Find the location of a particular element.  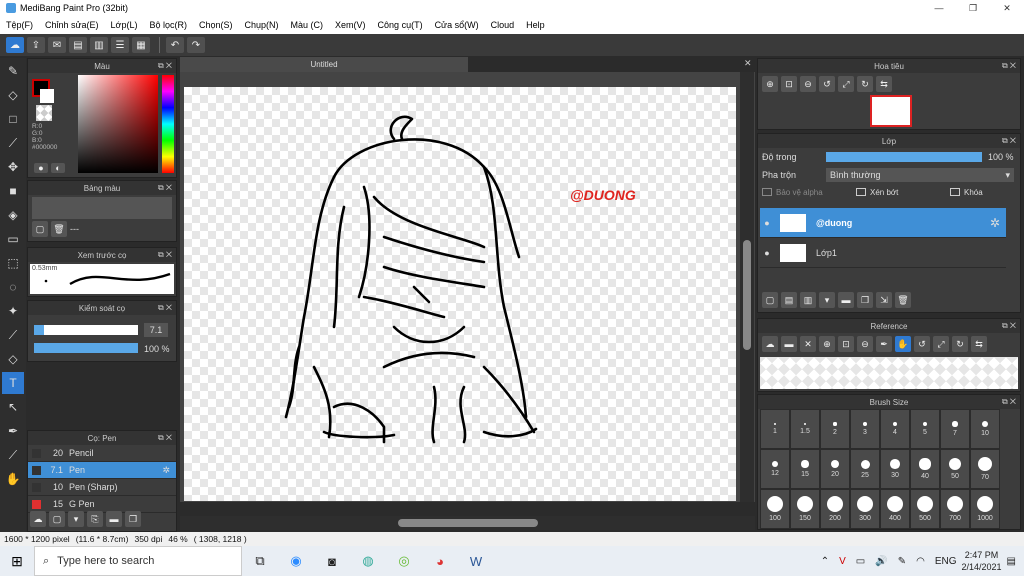

brush-size-option: 30 is located at coordinates (895, 469).